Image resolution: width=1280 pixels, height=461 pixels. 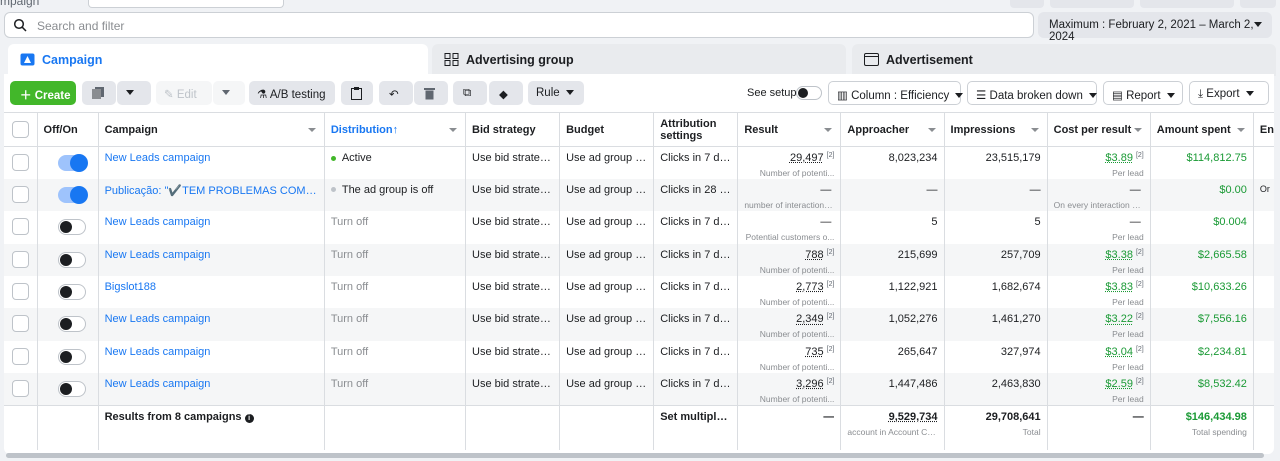 What do you see at coordinates (395, 129) in the screenshot?
I see `header-distribution: Distribution↑` at bounding box center [395, 129].